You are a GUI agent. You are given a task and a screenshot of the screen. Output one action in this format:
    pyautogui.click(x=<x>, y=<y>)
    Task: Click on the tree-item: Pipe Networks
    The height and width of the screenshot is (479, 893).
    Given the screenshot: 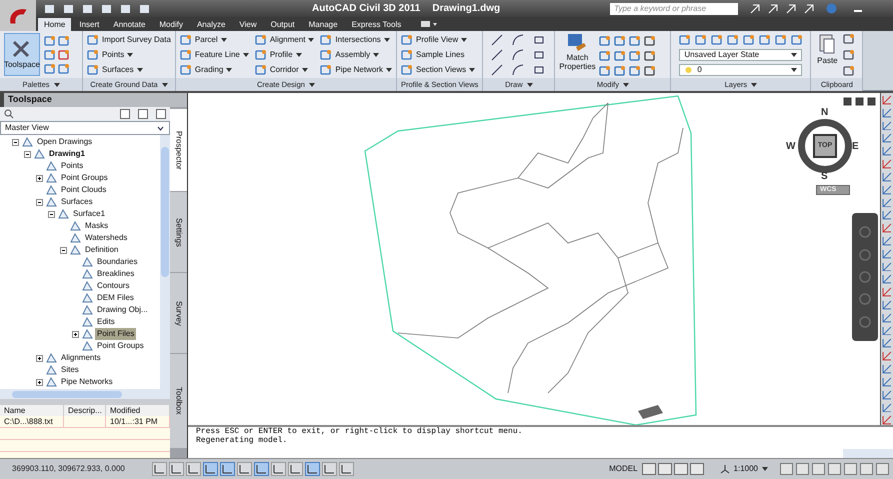 What is the action you would take?
    pyautogui.click(x=87, y=382)
    